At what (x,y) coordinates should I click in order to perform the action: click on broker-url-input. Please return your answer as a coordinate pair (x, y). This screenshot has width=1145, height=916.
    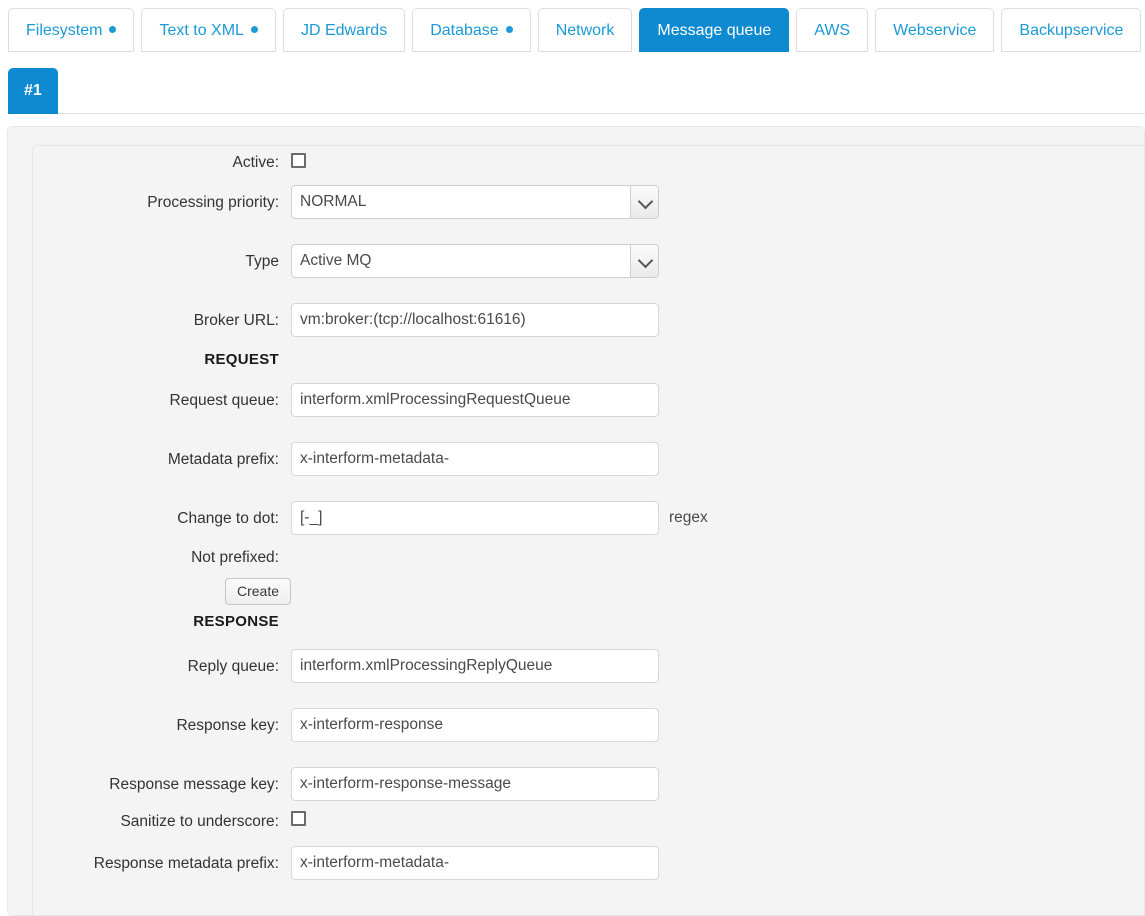
    Looking at the image, I should click on (475, 320).